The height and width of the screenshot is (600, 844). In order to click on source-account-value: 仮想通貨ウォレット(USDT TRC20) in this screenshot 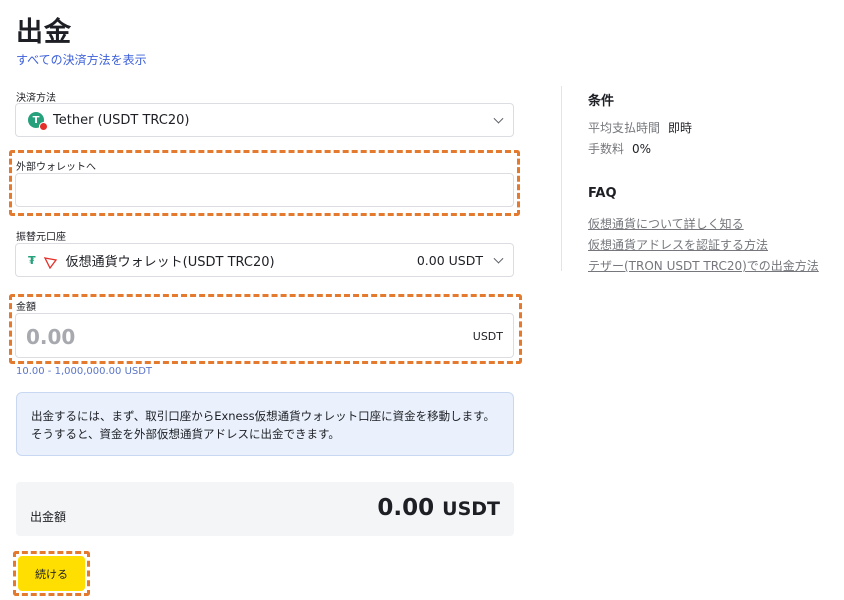, I will do `click(170, 262)`.